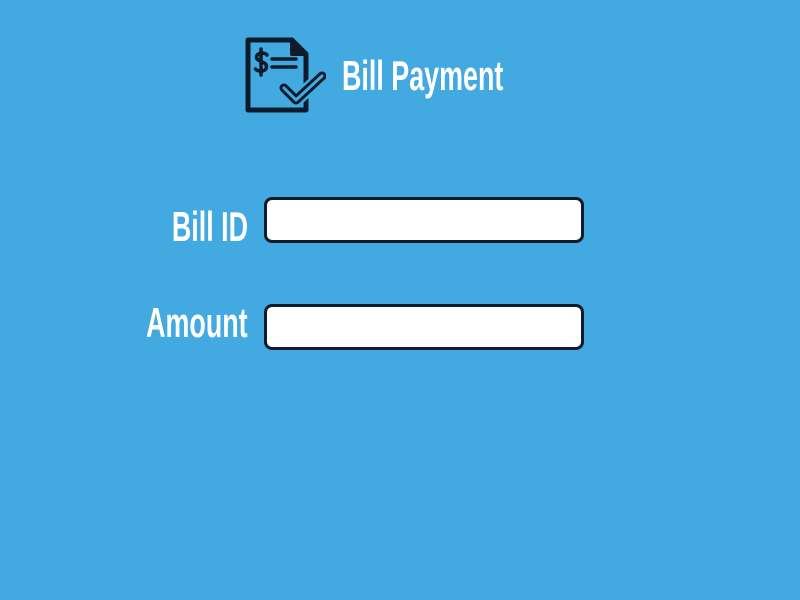 This screenshot has width=800, height=600. I want to click on bill-id-input, so click(424, 220).